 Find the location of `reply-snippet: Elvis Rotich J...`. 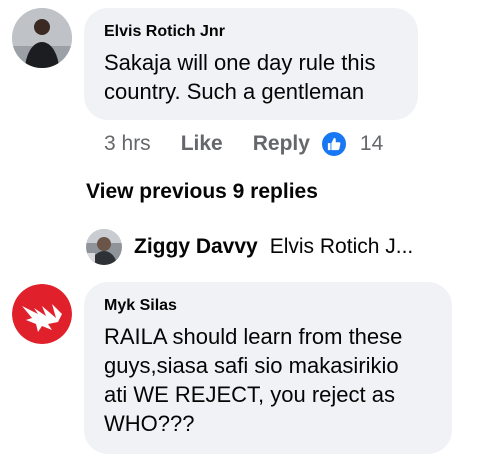

reply-snippet: Elvis Rotich J... is located at coordinates (342, 247).